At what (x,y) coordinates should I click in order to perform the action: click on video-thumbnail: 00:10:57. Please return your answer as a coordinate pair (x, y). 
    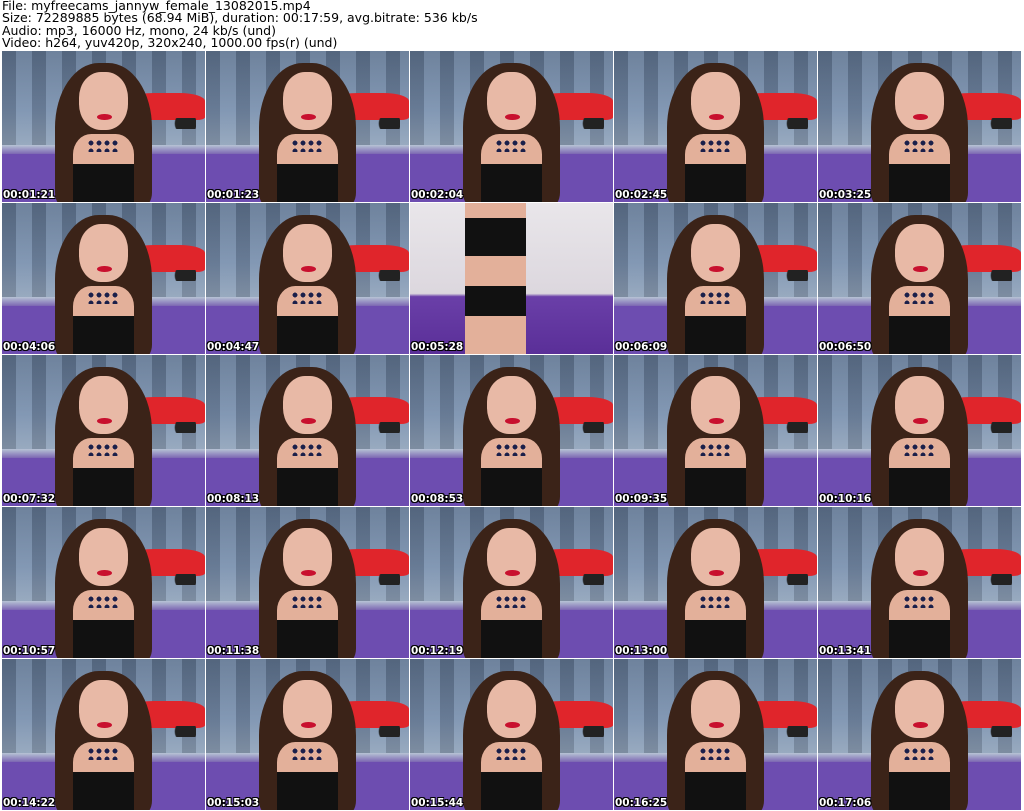
    Looking at the image, I should click on (103, 582).